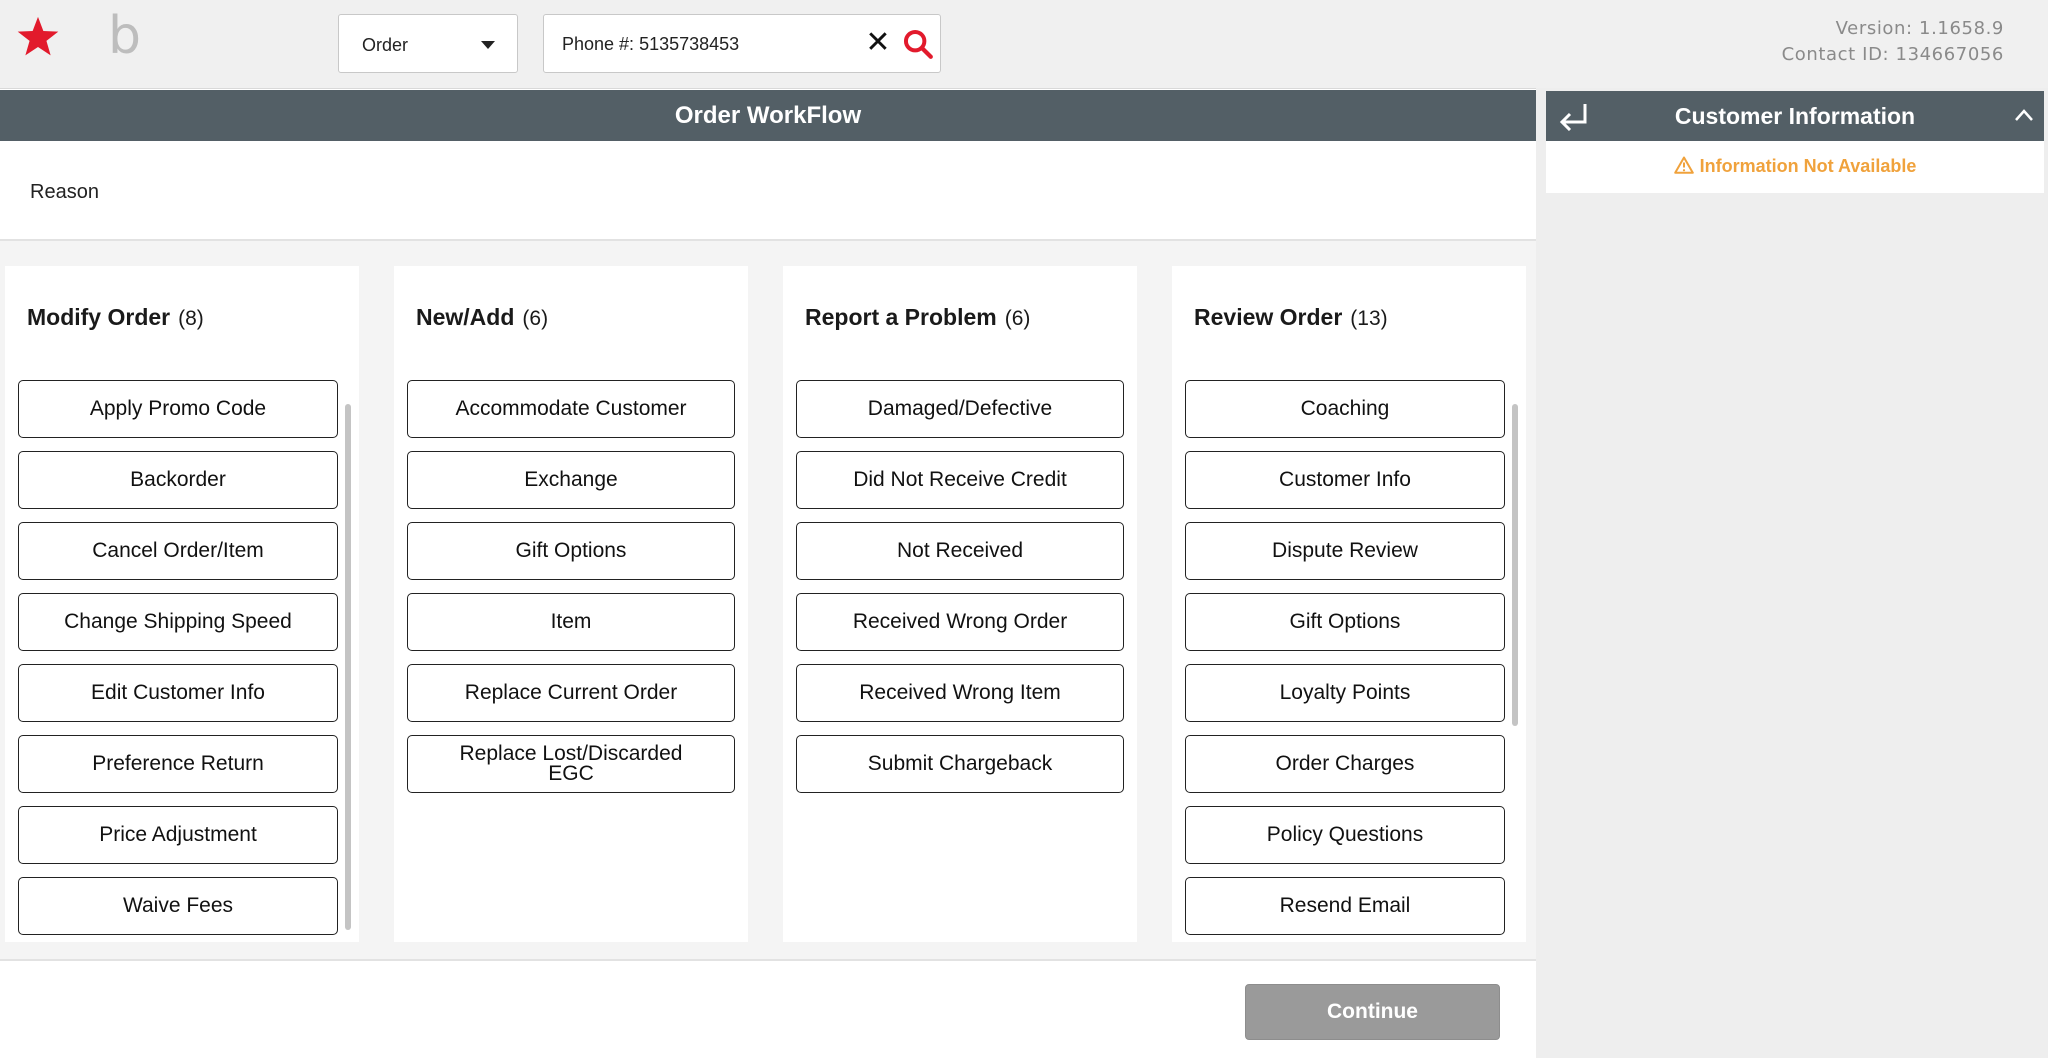 Image resolution: width=2048 pixels, height=1058 pixels. What do you see at coordinates (918, 44) in the screenshot?
I see `search-icon` at bounding box center [918, 44].